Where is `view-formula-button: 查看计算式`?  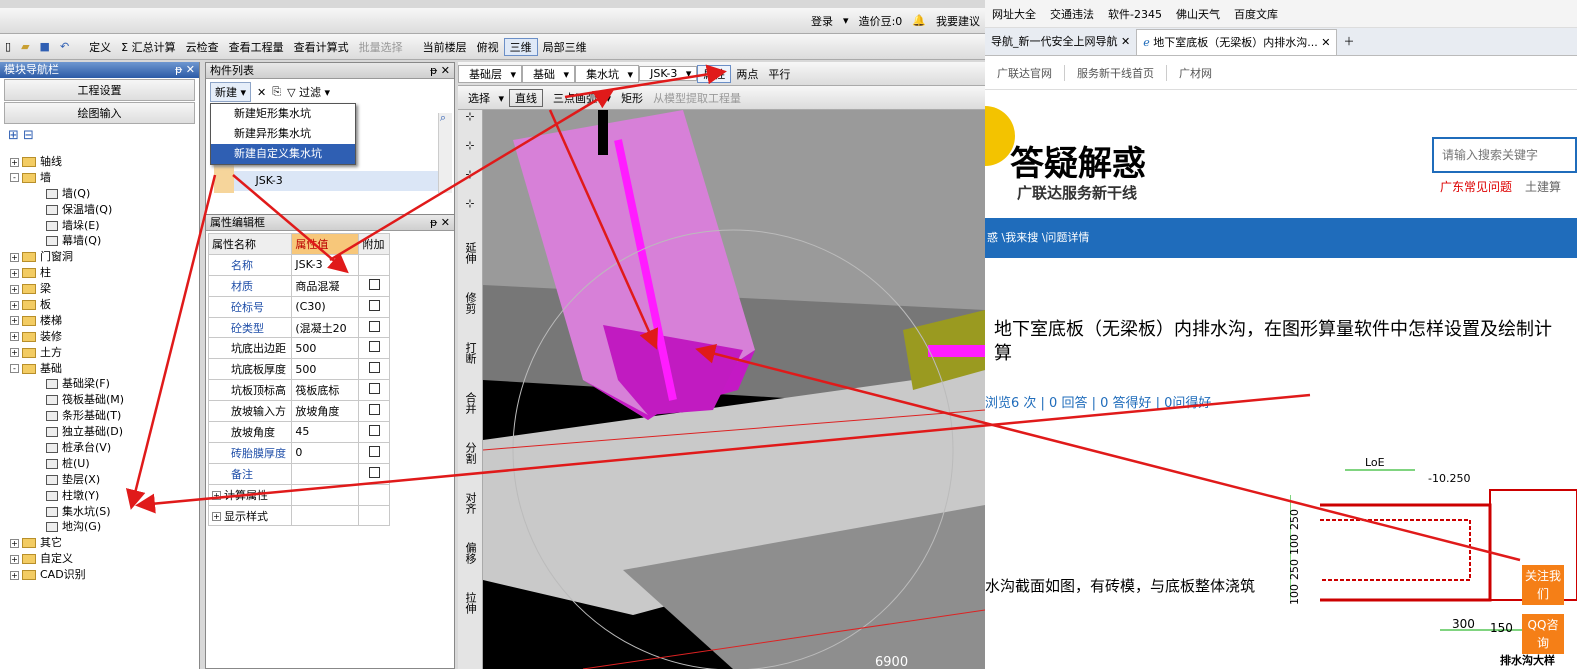 view-formula-button: 查看计算式 is located at coordinates (321, 47).